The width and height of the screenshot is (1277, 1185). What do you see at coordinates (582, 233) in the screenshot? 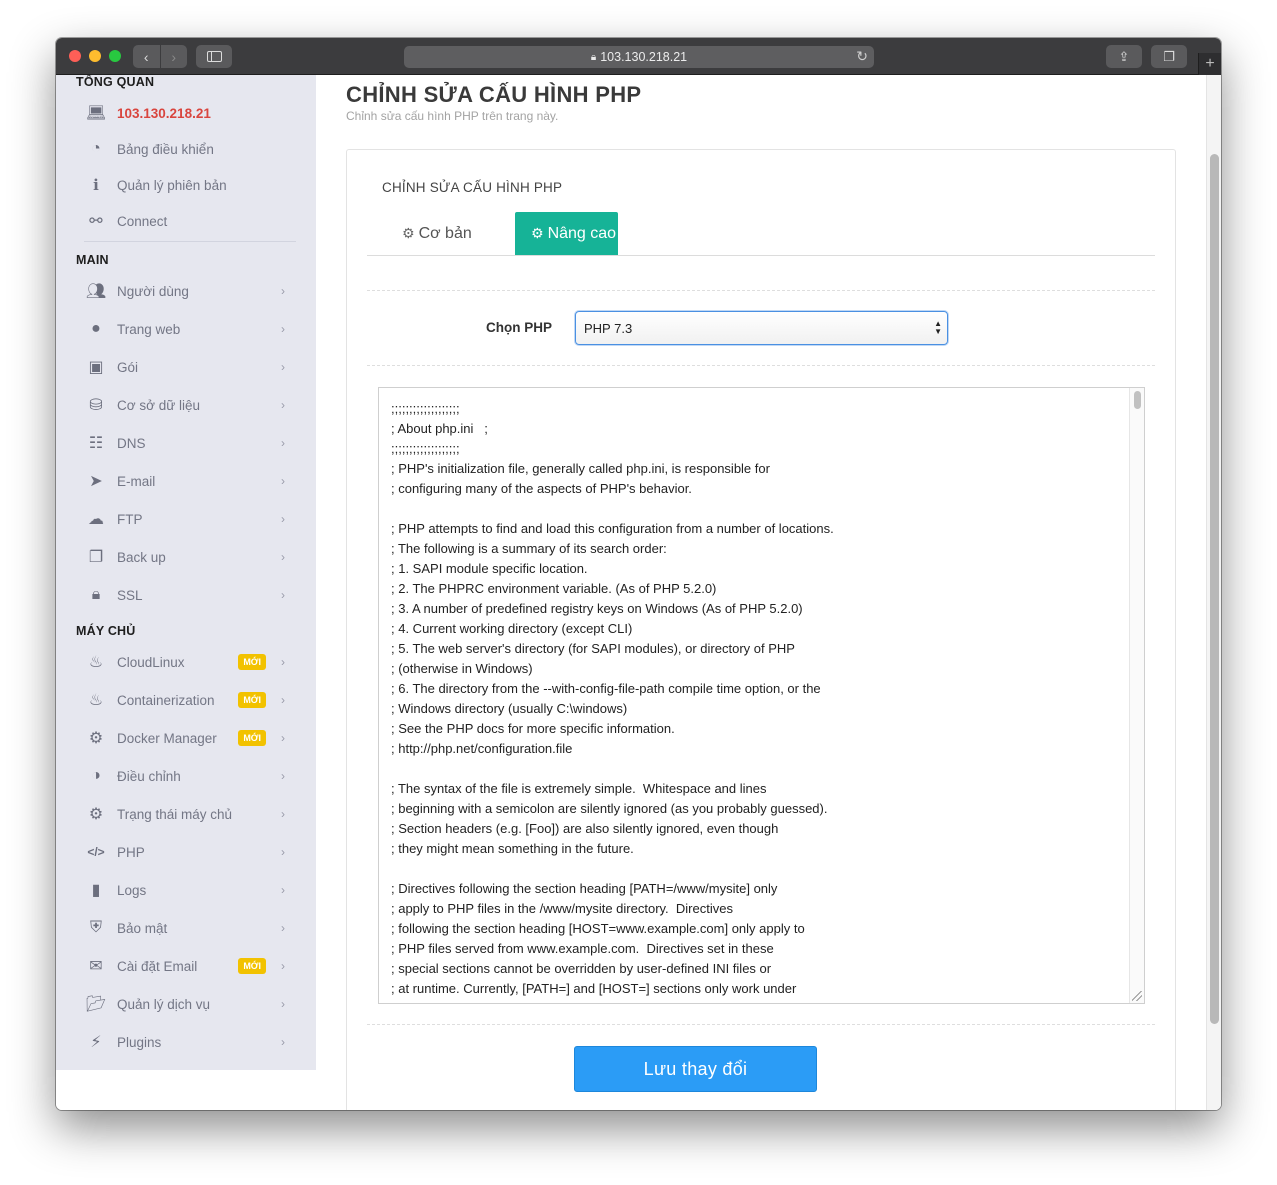
I see `tab-advanced-label: Nâng cao` at bounding box center [582, 233].